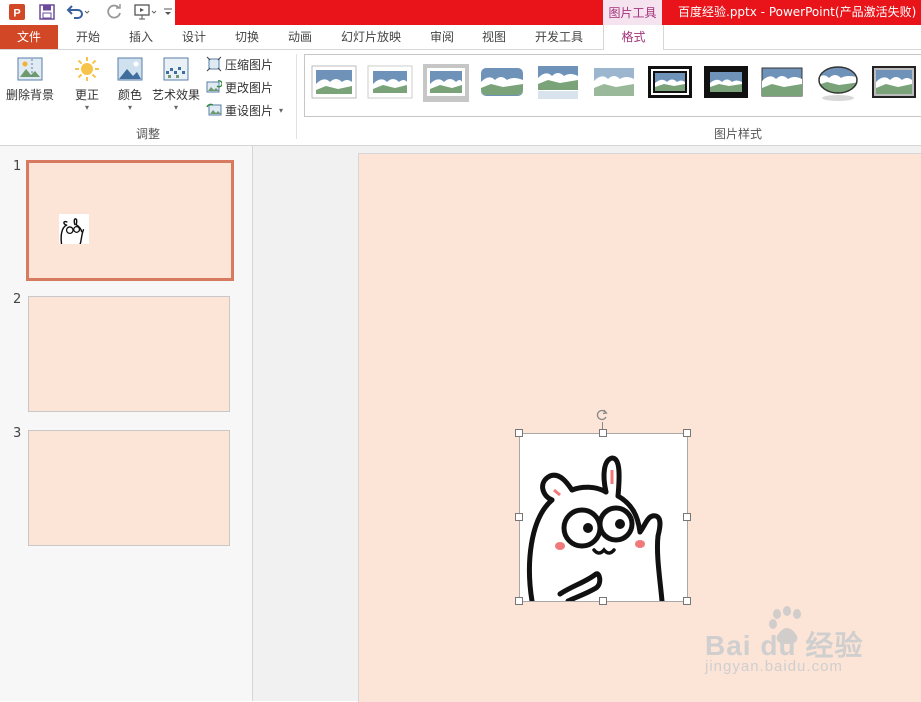  What do you see at coordinates (29, 95) in the screenshot?
I see `remove-background-label: 删除背景` at bounding box center [29, 95].